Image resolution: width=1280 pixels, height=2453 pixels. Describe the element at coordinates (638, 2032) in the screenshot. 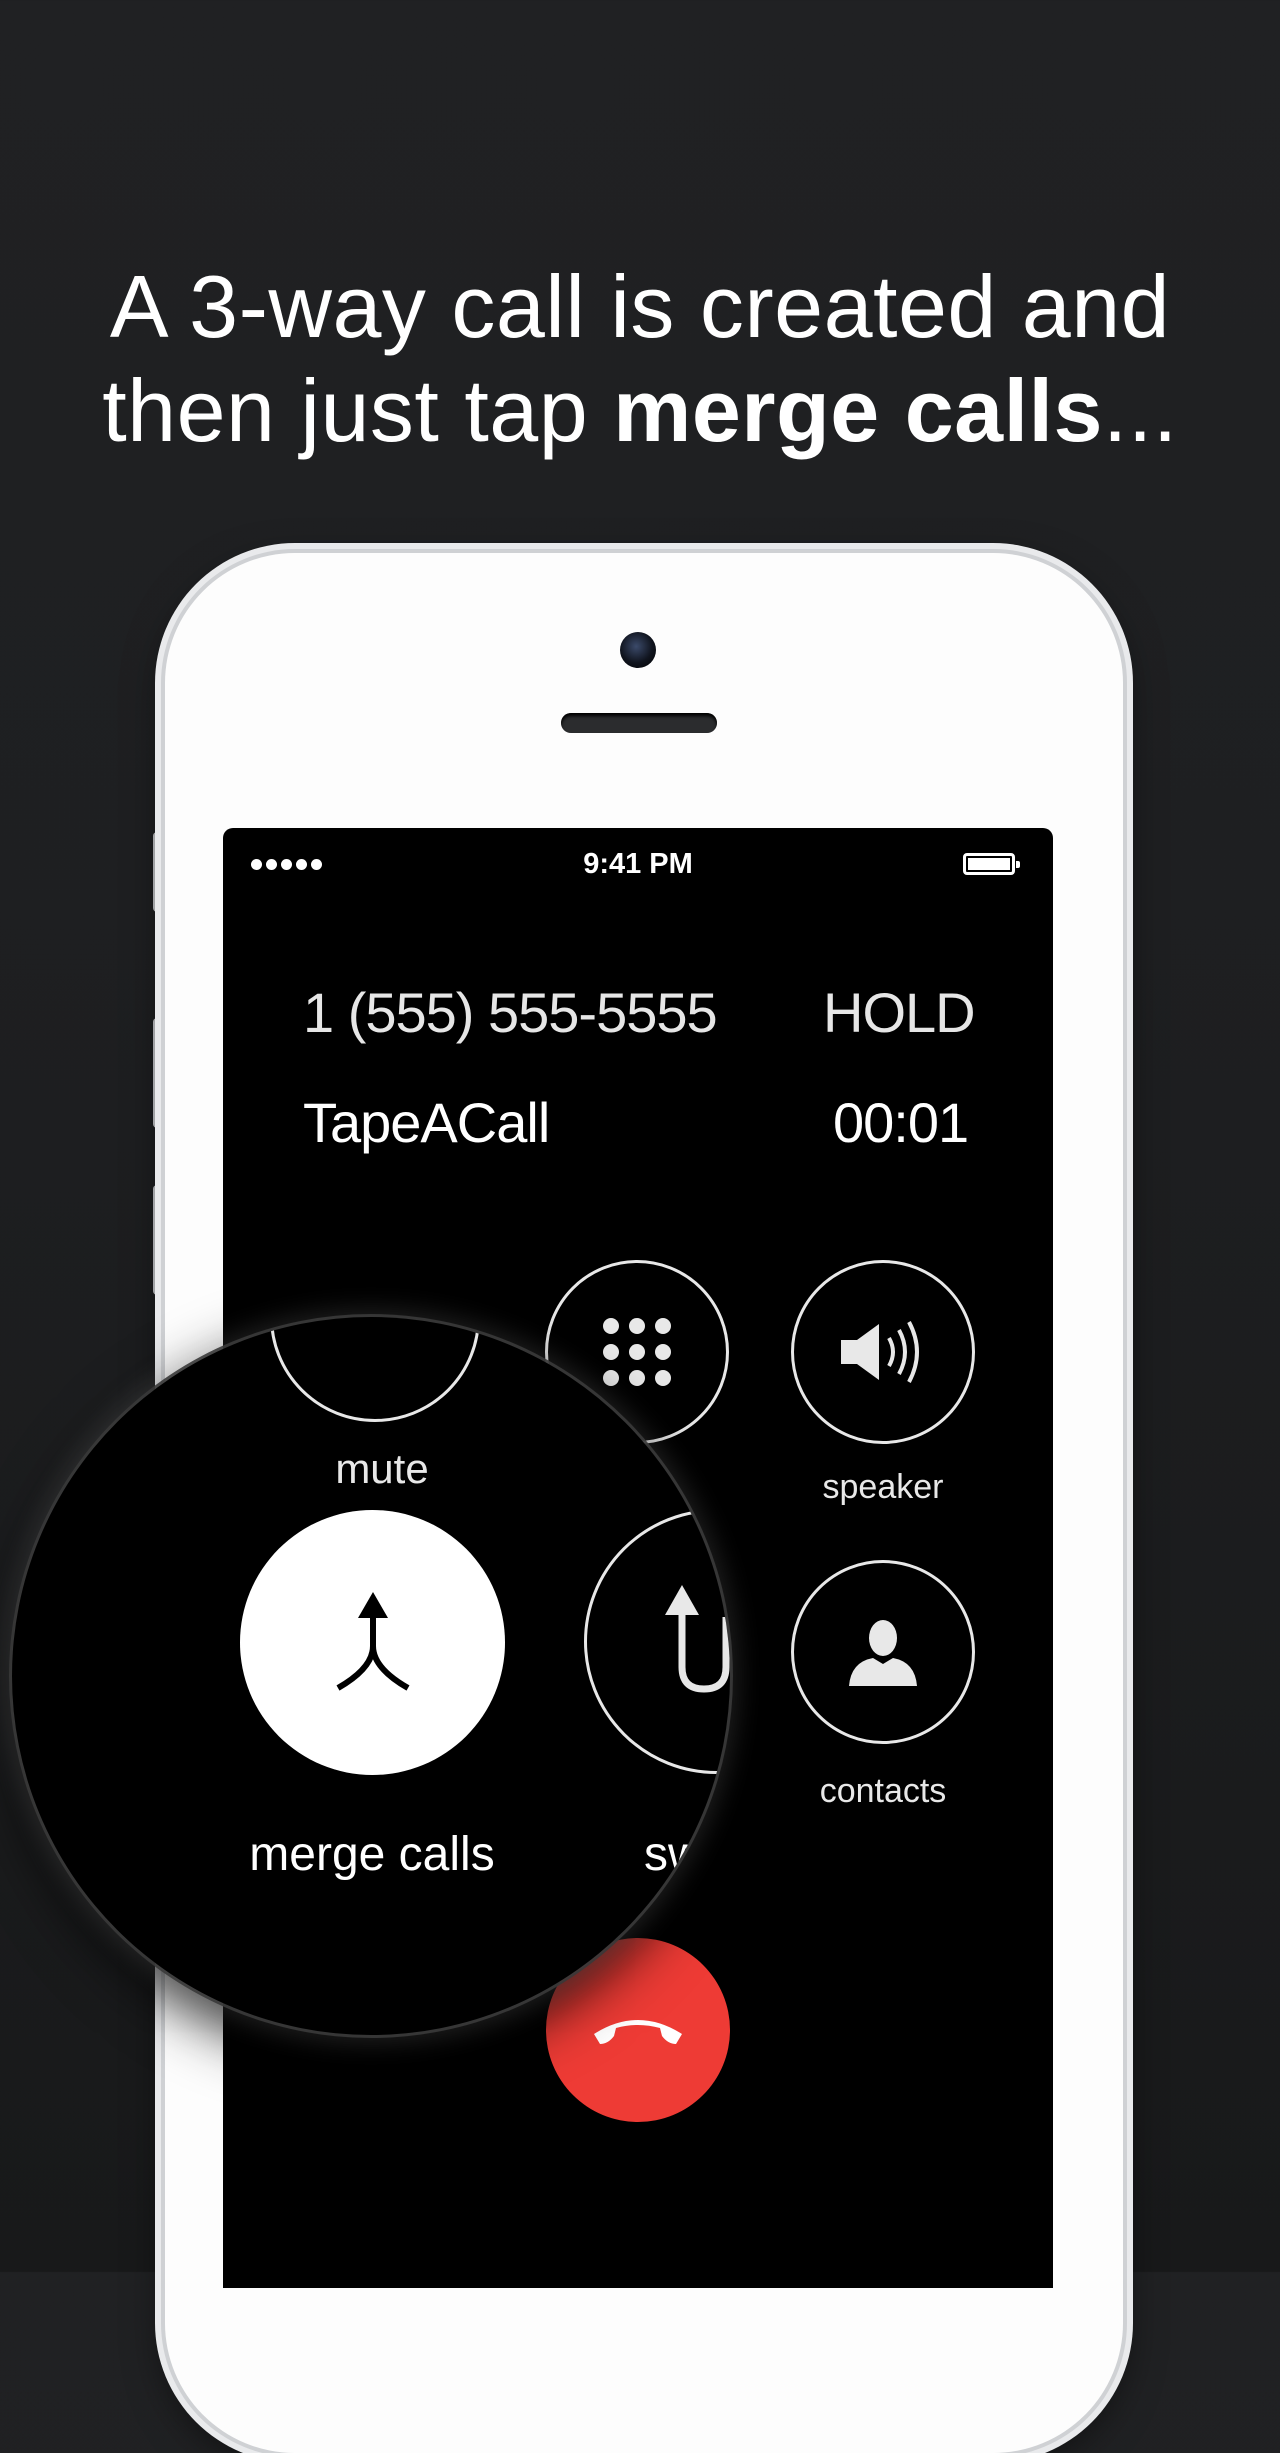

I see `end-call-icon` at that location.